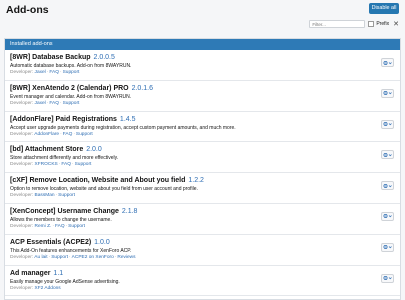  Describe the element at coordinates (202, 119) in the screenshot. I see `addon-title: [AddonFlare] Paid Registrations 1.4.5` at that location.